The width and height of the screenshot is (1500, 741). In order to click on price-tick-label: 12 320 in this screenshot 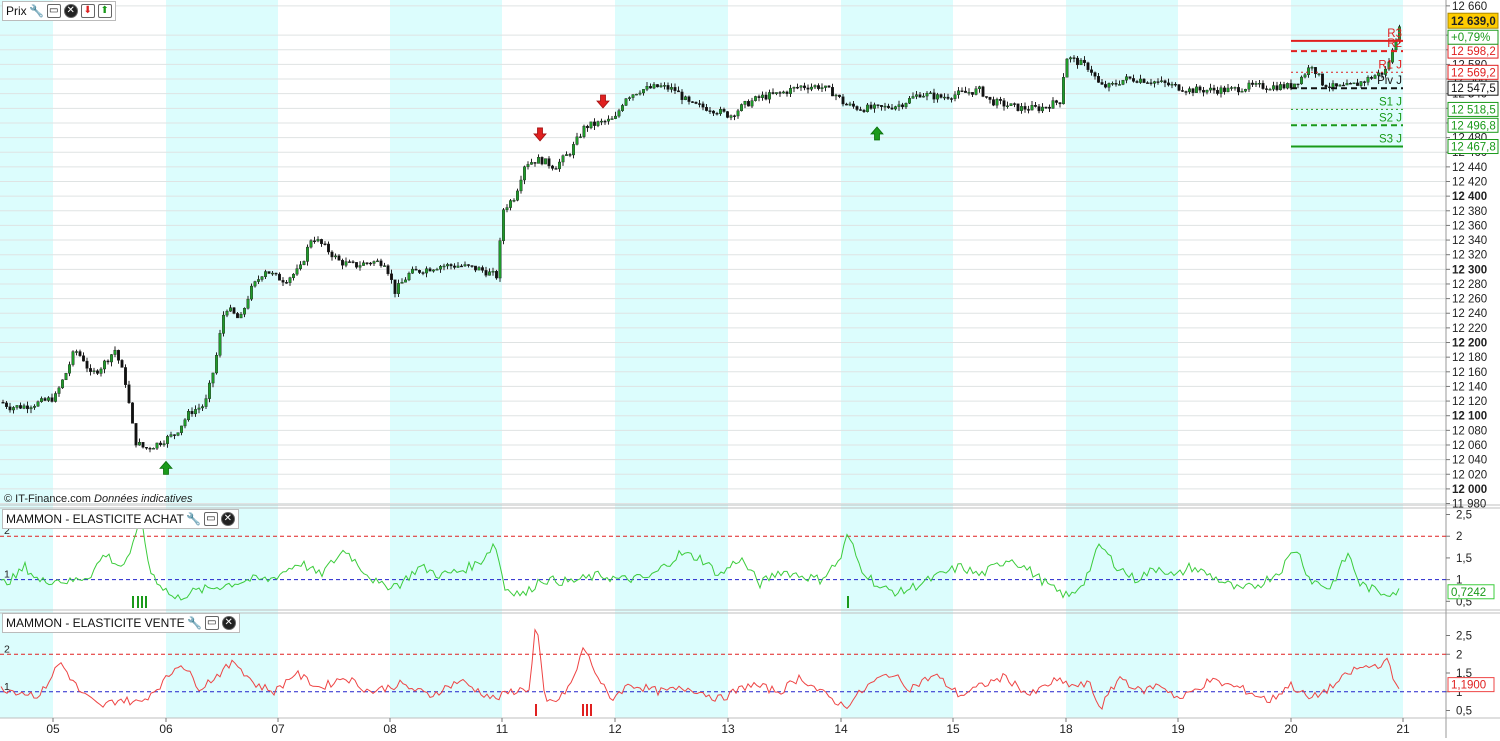, I will do `click(1469, 256)`.